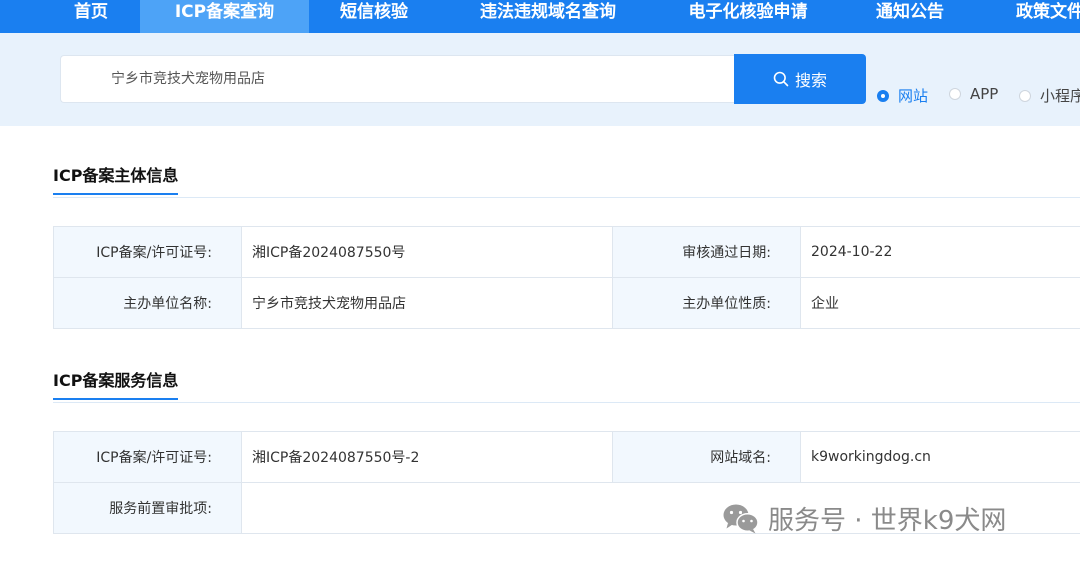  I want to click on wechat-watermark: 服务号 · 世界k9犬网, so click(864, 518).